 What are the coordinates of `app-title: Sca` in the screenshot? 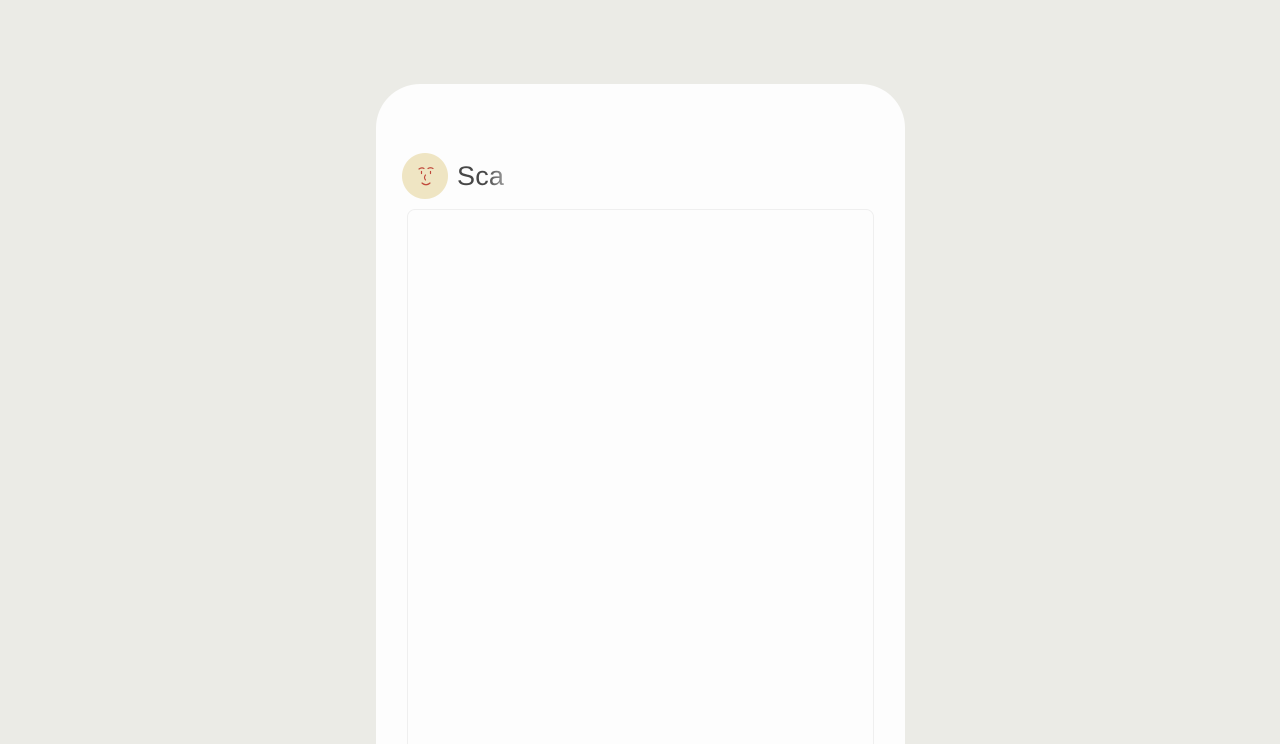 It's located at (481, 175).